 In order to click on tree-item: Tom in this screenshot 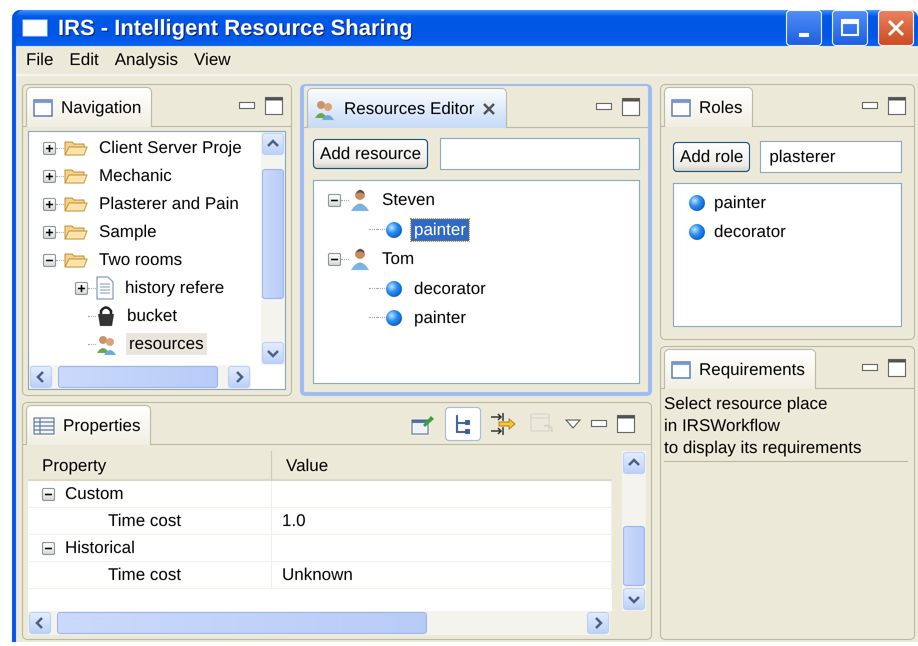, I will do `click(398, 259)`.